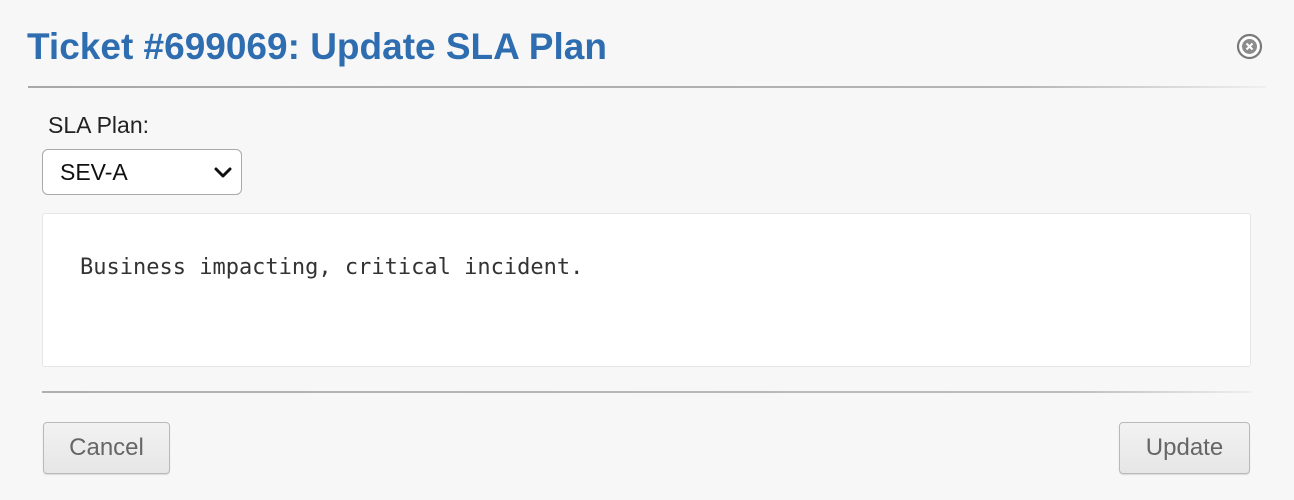 The image size is (1294, 500). Describe the element at coordinates (94, 172) in the screenshot. I see `sla-plan-selected-value: SEV-A` at that location.